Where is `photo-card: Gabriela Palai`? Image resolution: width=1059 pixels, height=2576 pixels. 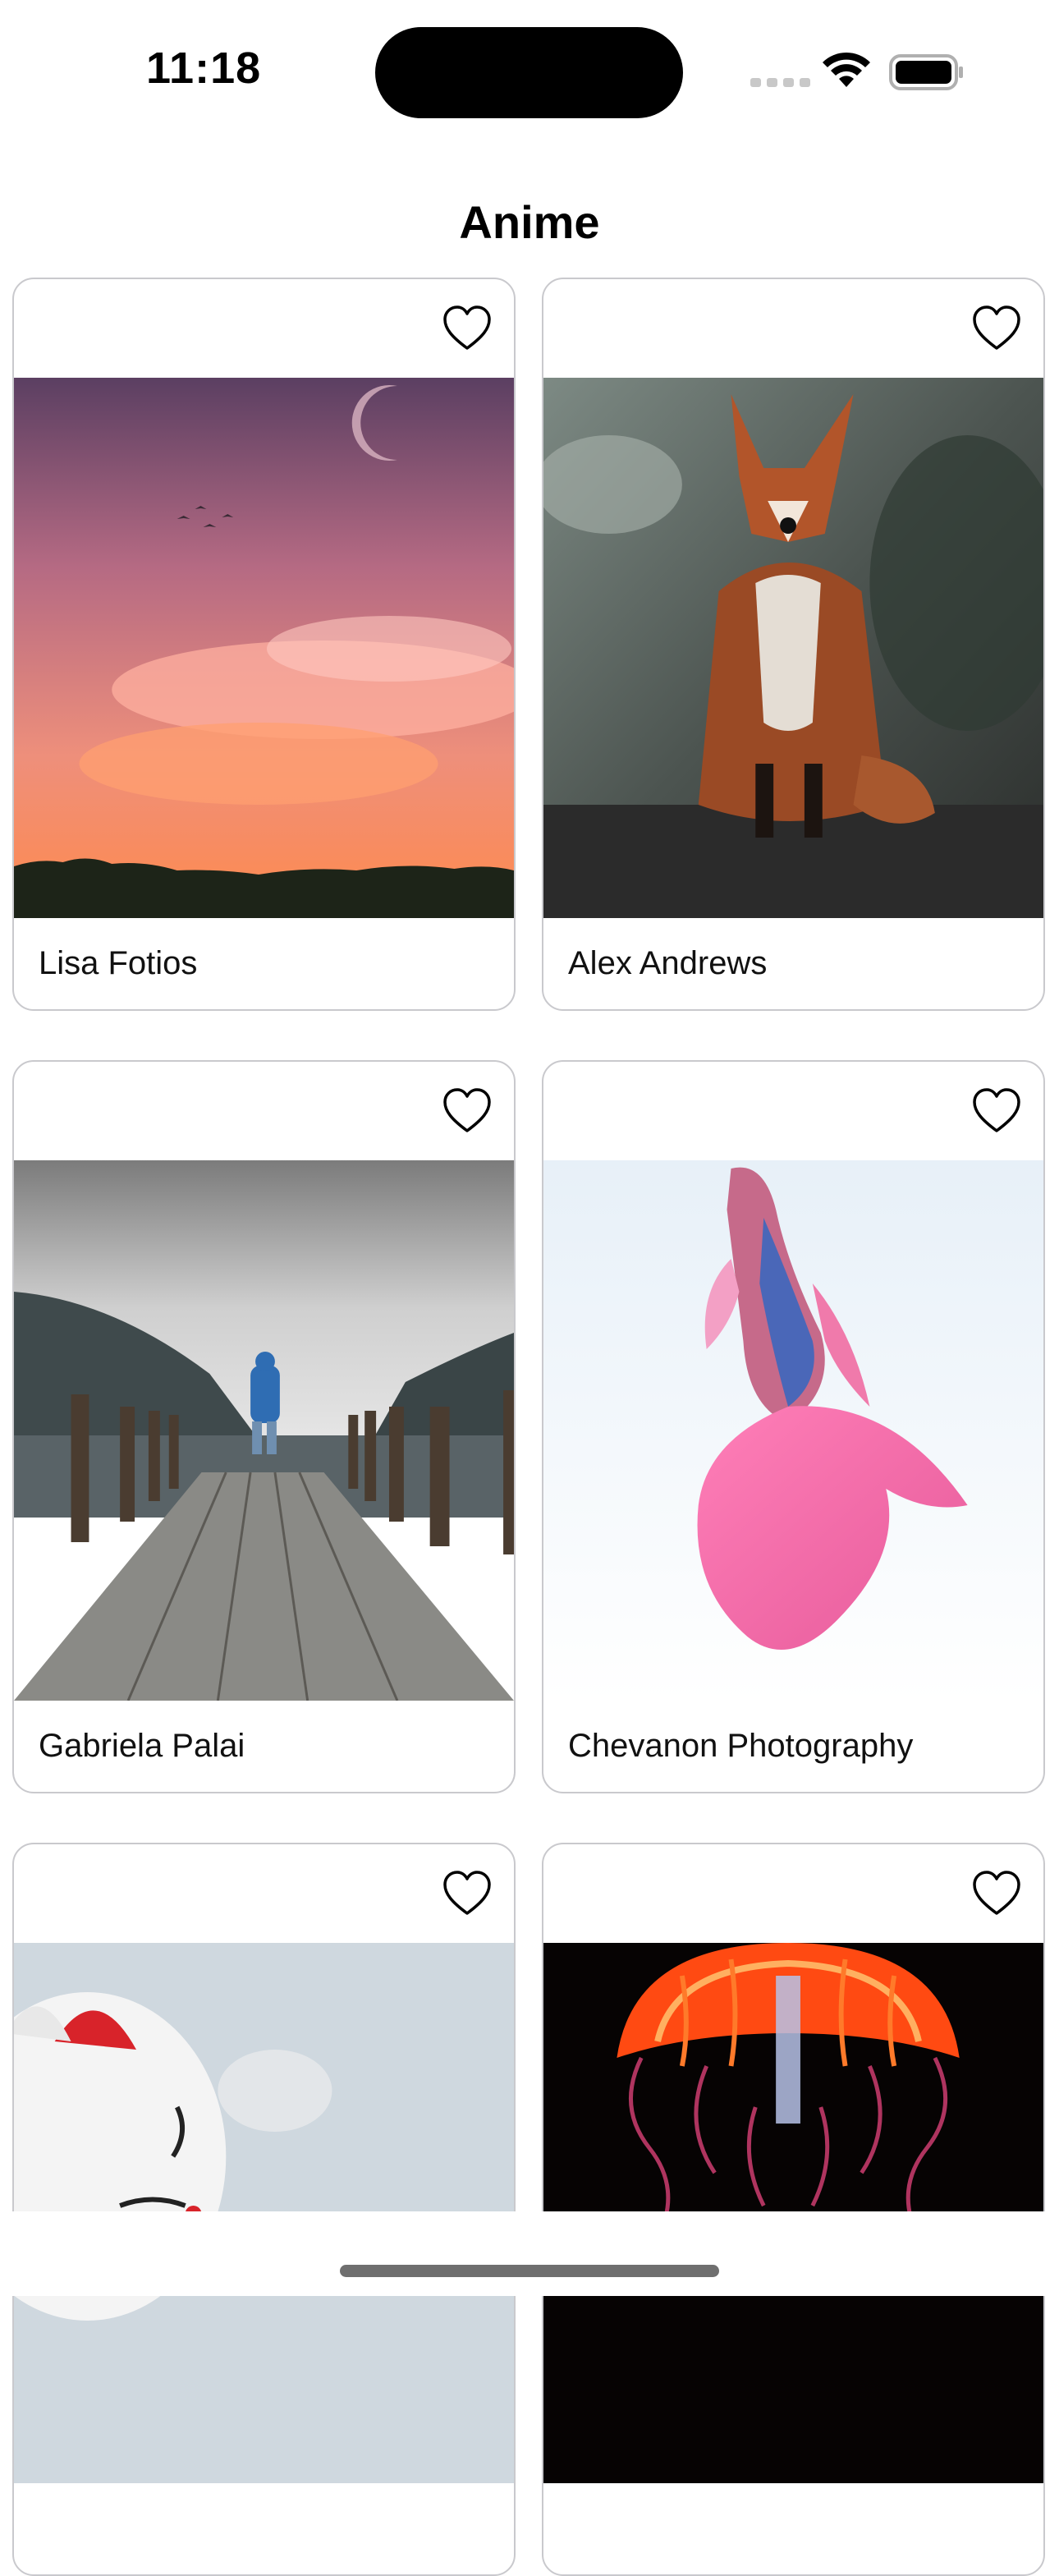
photo-card: Gabriela Palai is located at coordinates (264, 1426).